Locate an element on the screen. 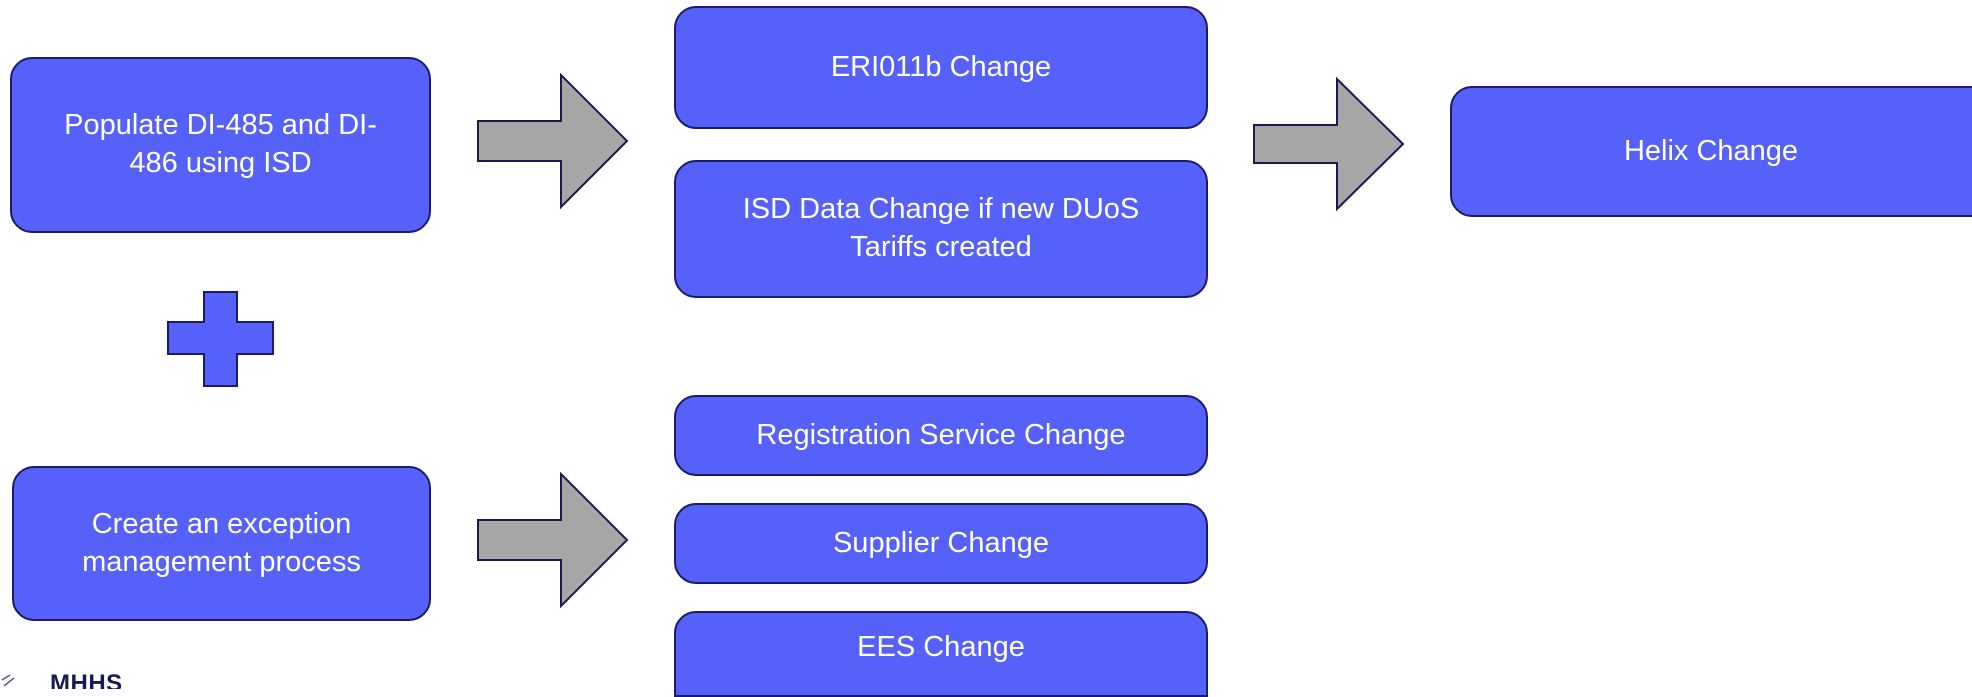 Image resolution: width=1972 pixels, height=697 pixels. helix-box: Helix Change is located at coordinates (1711, 151).